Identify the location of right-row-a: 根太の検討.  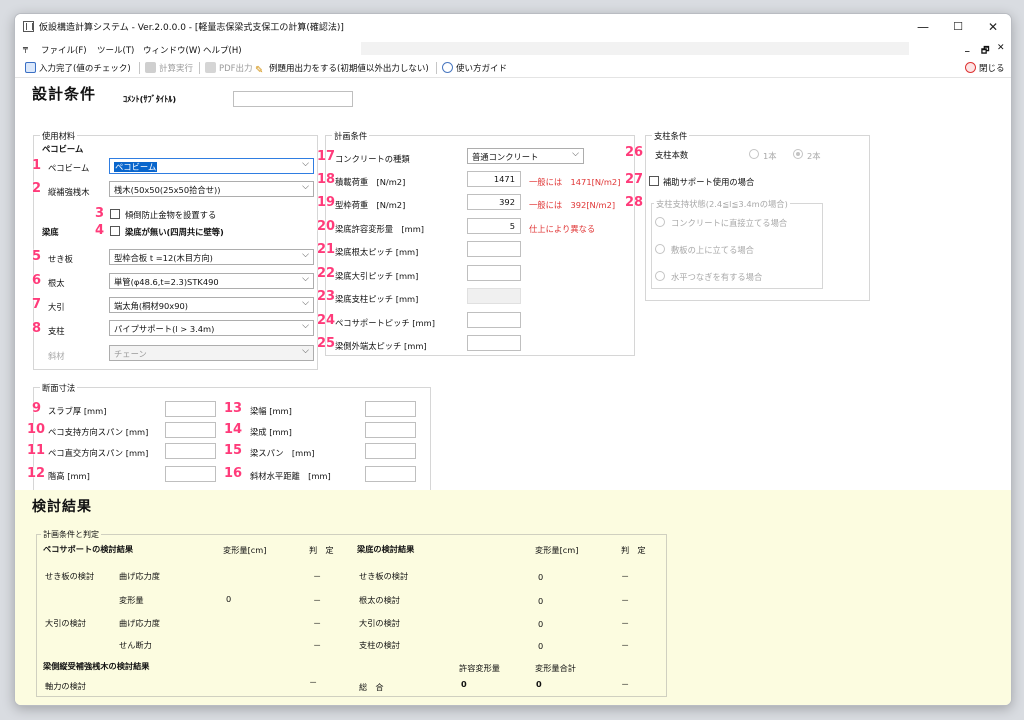
(379, 600).